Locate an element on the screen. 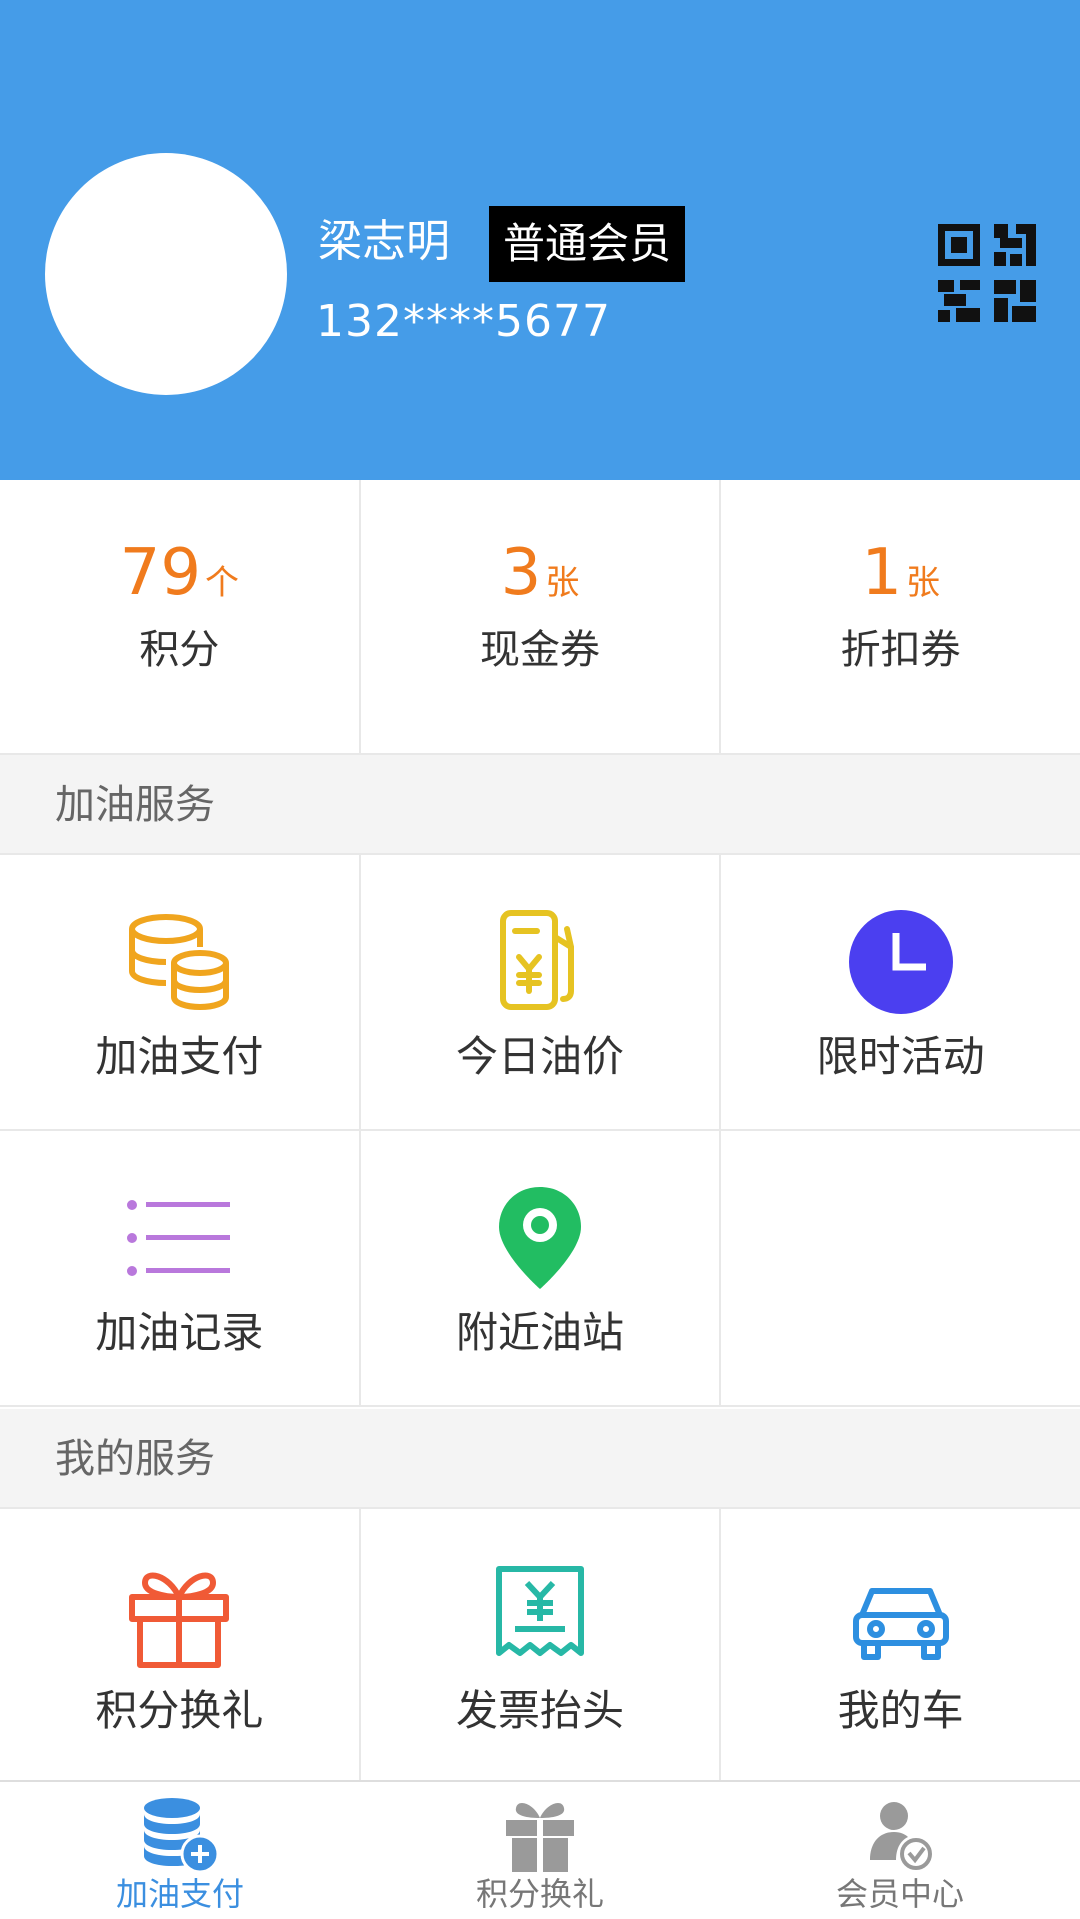  tab-fuel-payment: 加油支付 is located at coordinates (180, 1850).